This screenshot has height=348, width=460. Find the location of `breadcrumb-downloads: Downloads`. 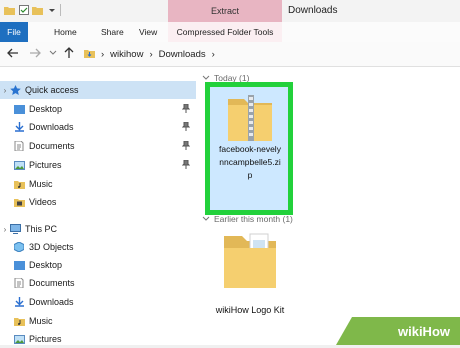

breadcrumb-downloads: Downloads is located at coordinates (182, 54).